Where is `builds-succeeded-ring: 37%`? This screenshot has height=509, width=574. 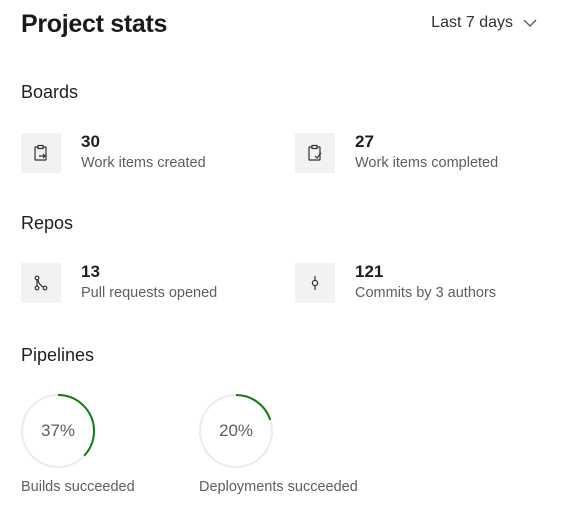
builds-succeeded-ring: 37% is located at coordinates (58, 431).